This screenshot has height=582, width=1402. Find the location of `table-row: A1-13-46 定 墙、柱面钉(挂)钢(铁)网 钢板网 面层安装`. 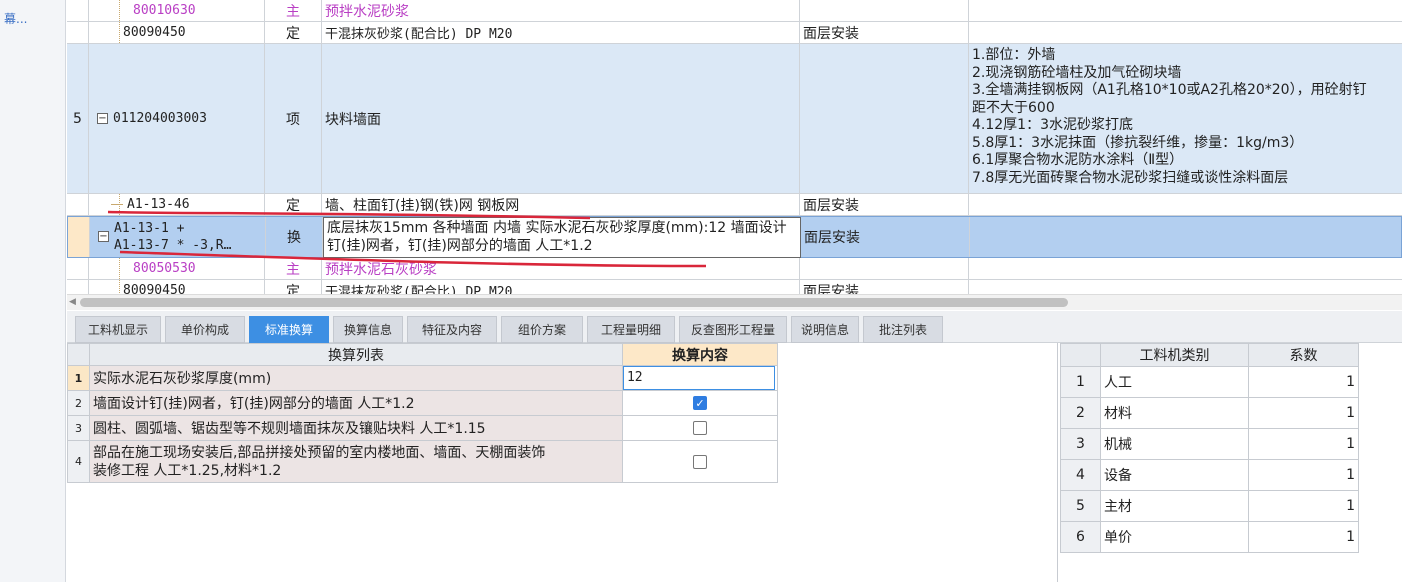

table-row: A1-13-46 定 墙、柱面钉(挂)钢(铁)网 钢板网 面层安装 is located at coordinates (734, 205).